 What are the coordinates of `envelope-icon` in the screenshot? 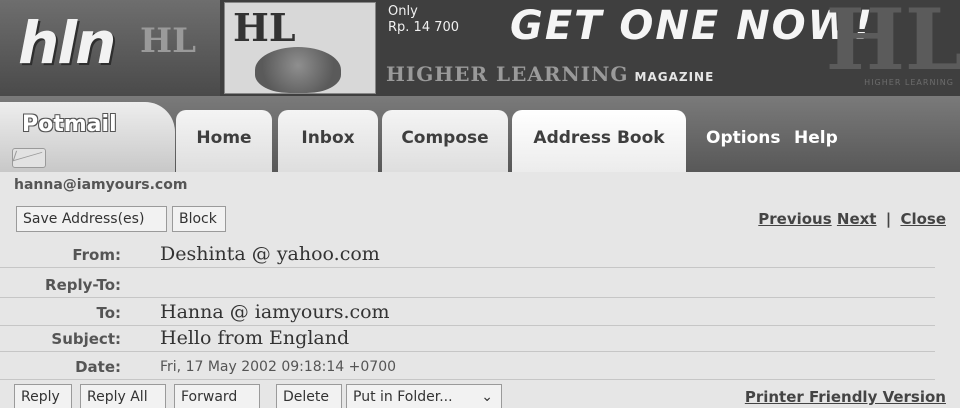 It's located at (29, 158).